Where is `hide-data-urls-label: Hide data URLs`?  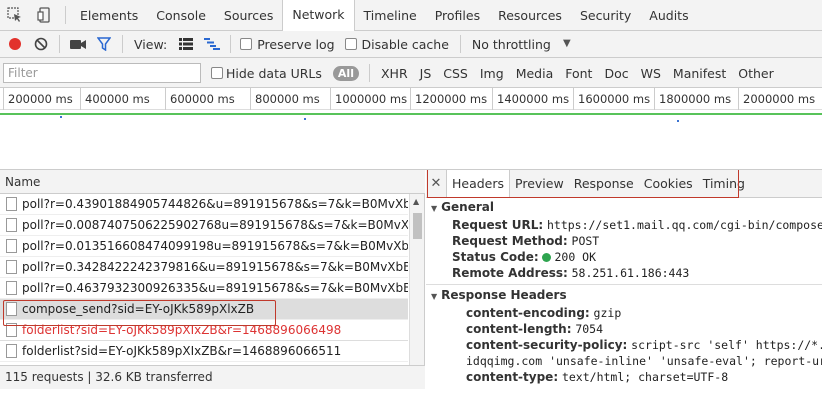
hide-data-urls-label: Hide data URLs is located at coordinates (274, 73).